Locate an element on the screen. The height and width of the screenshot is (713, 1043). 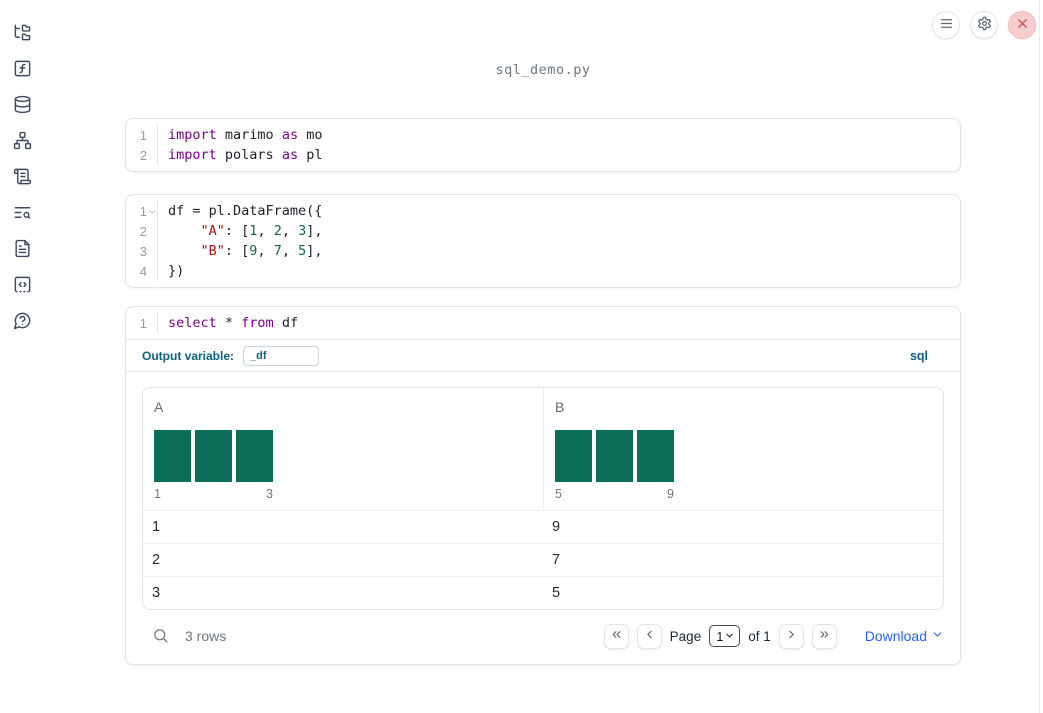
menu-button is located at coordinates (946, 25).